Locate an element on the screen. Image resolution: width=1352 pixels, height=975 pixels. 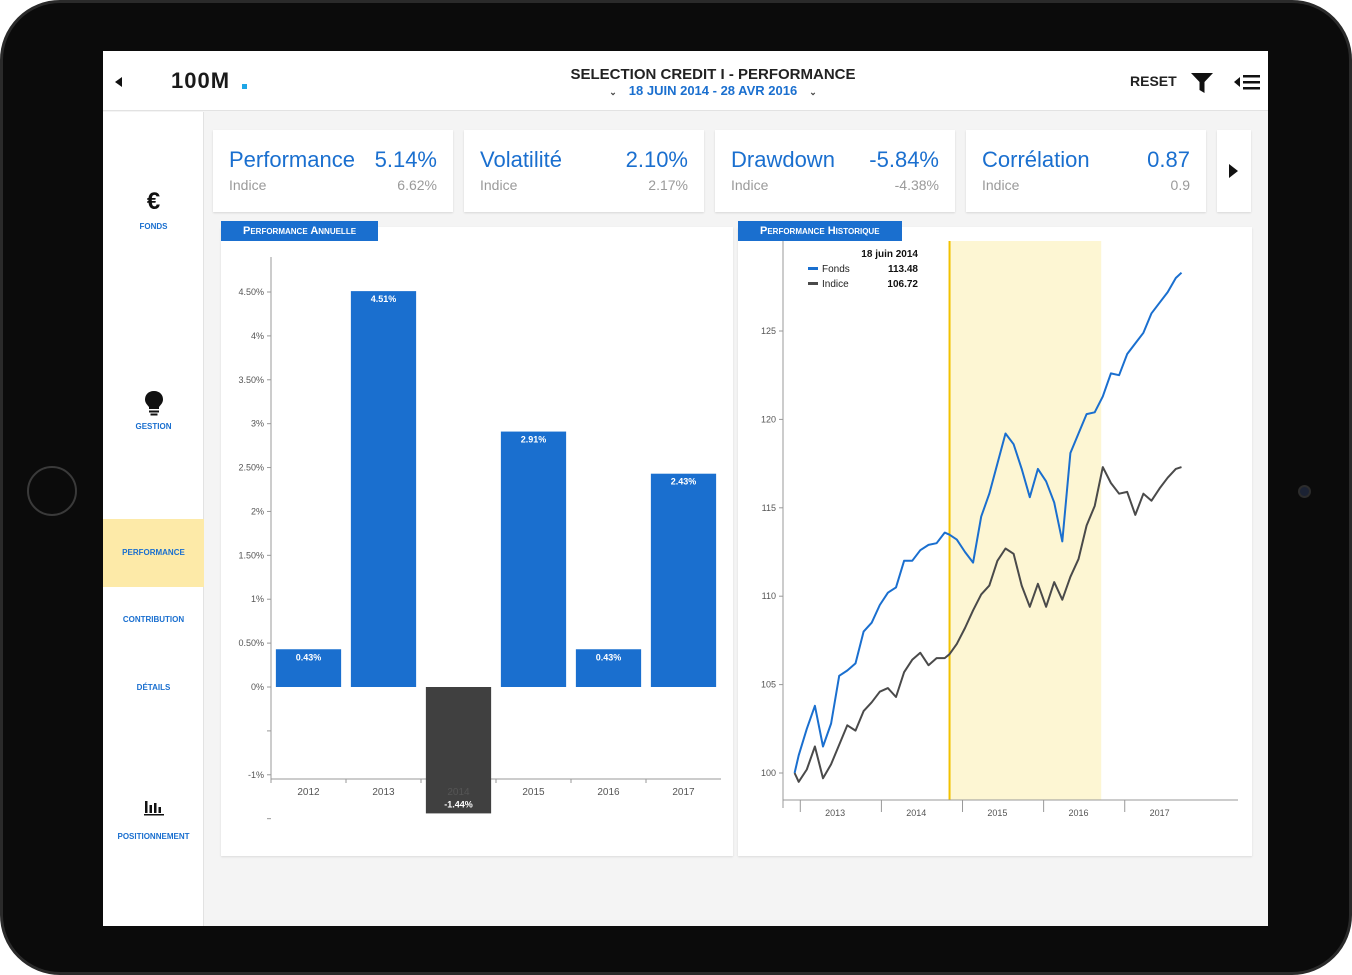
y-tick-label: 0.50% is located at coordinates (251, 643).